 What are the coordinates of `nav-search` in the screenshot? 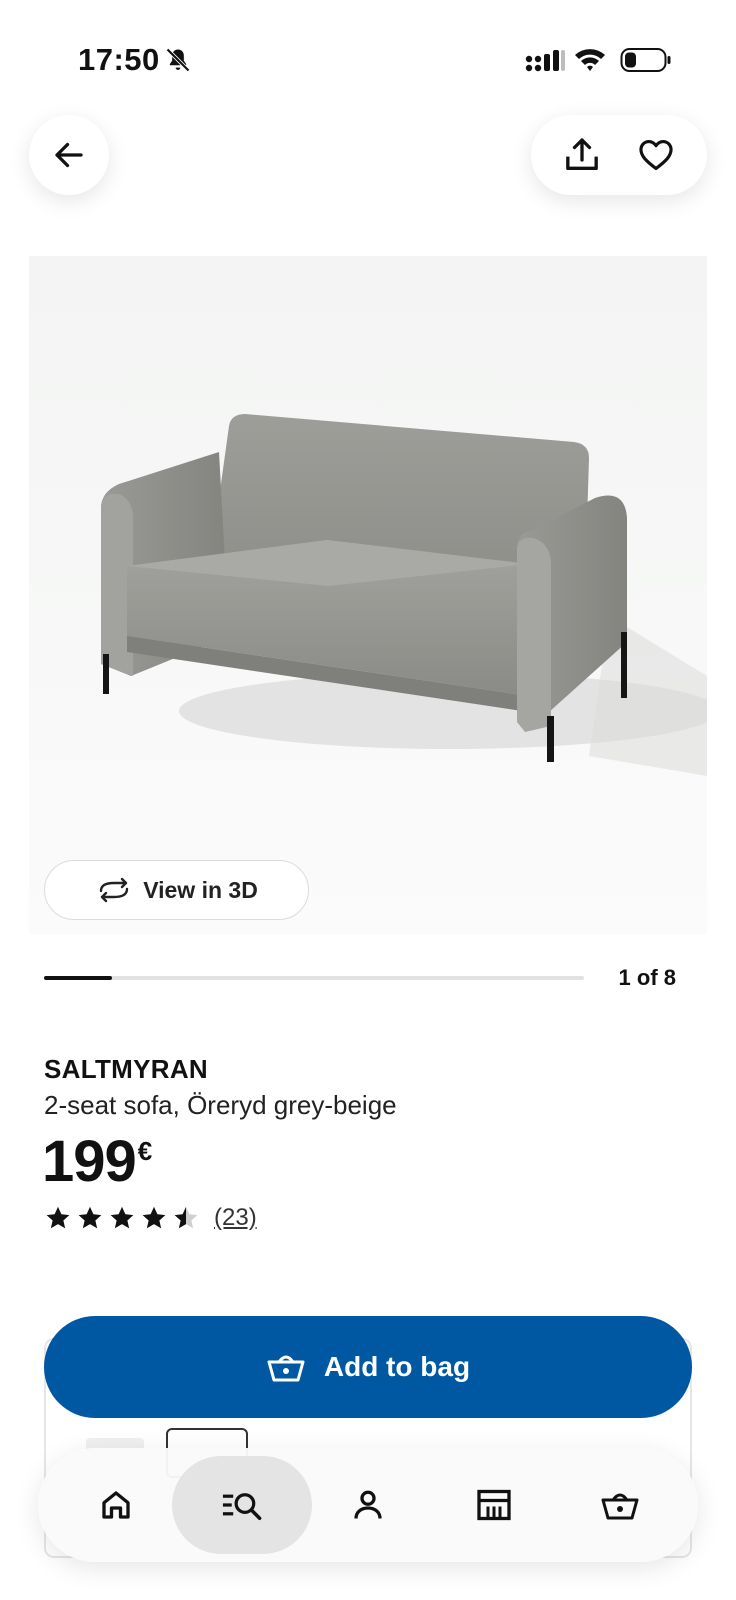 It's located at (242, 1505).